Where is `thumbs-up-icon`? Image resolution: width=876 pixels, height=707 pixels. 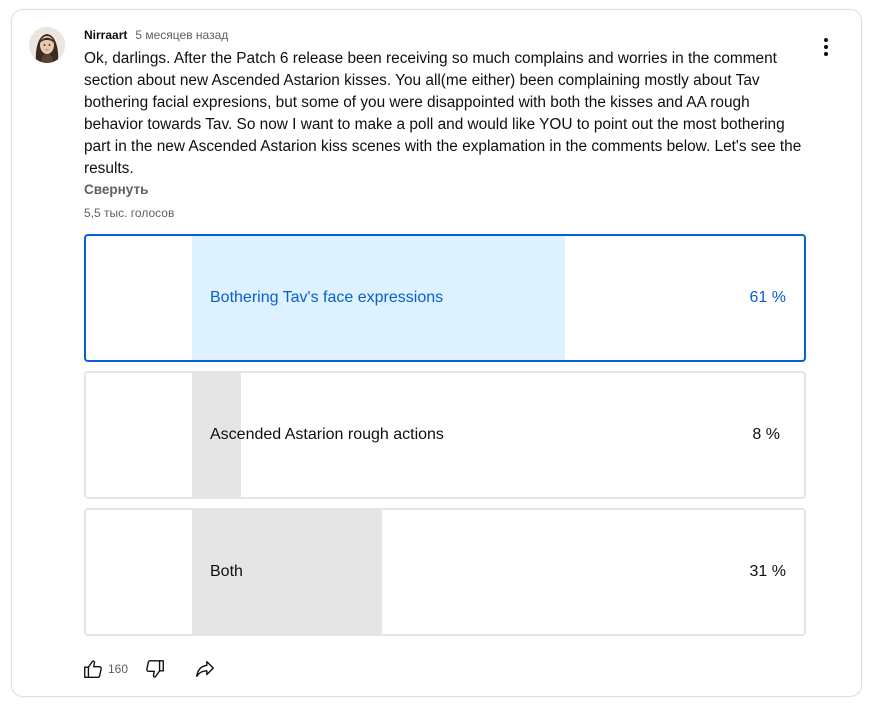
thumbs-up-icon is located at coordinates (93, 669).